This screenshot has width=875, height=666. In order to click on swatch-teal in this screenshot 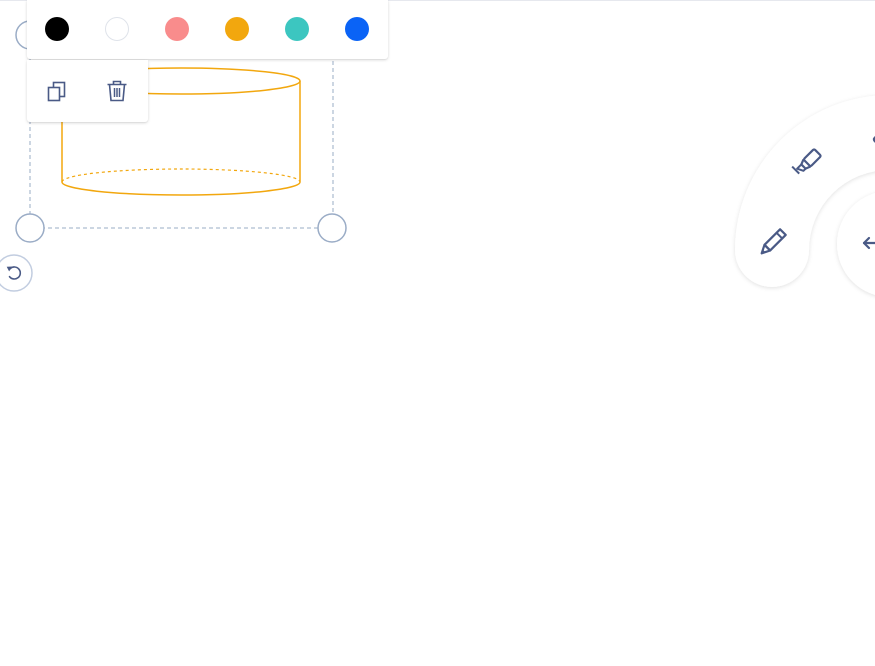, I will do `click(297, 29)`.